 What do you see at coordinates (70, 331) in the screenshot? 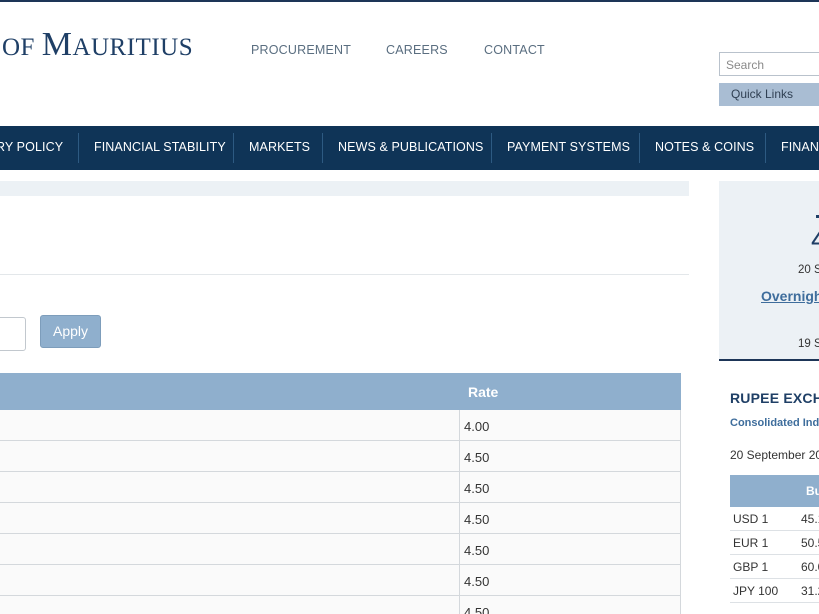
I see `apply-button: Apply` at bounding box center [70, 331].